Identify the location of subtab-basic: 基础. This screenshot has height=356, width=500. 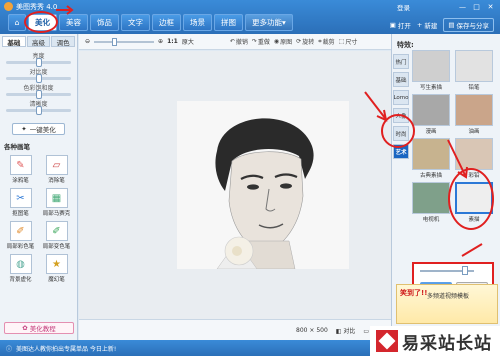
(14, 41).